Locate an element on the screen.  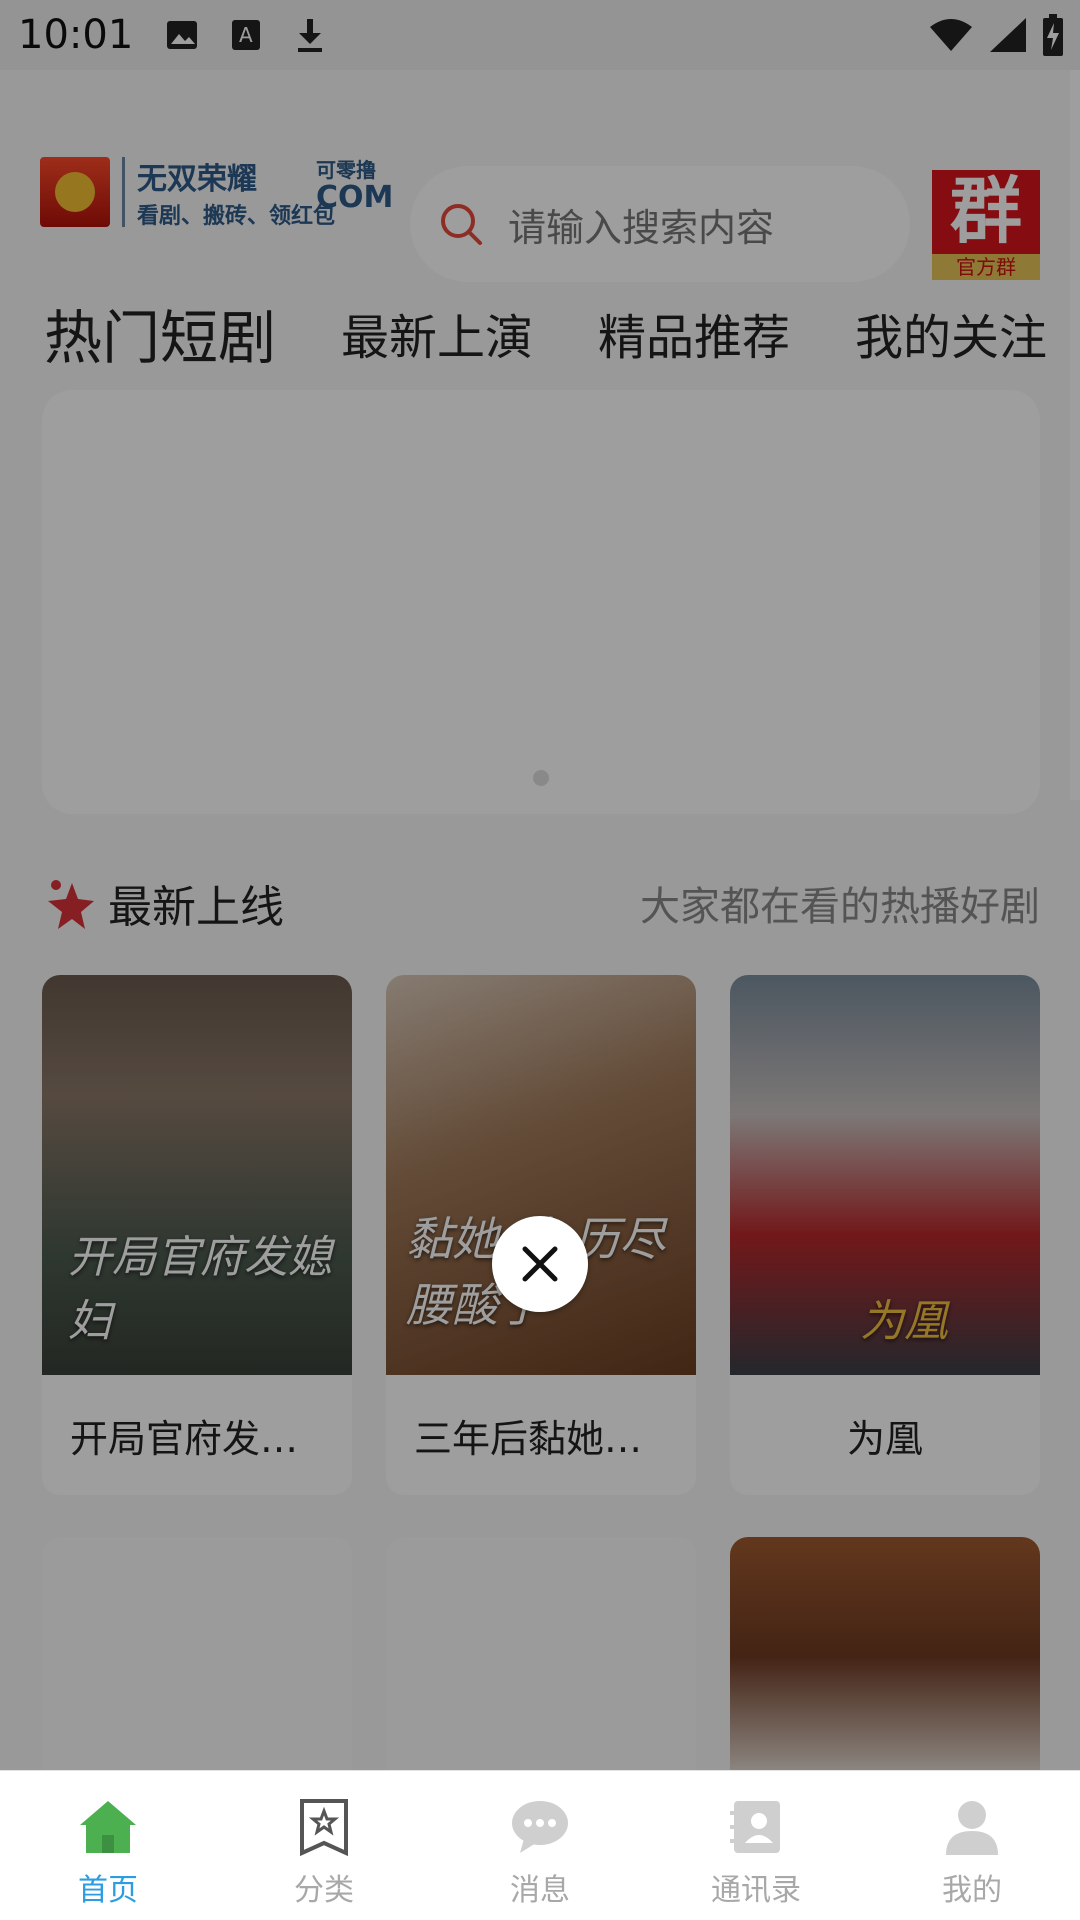
scrollbar is located at coordinates (1075, 435).